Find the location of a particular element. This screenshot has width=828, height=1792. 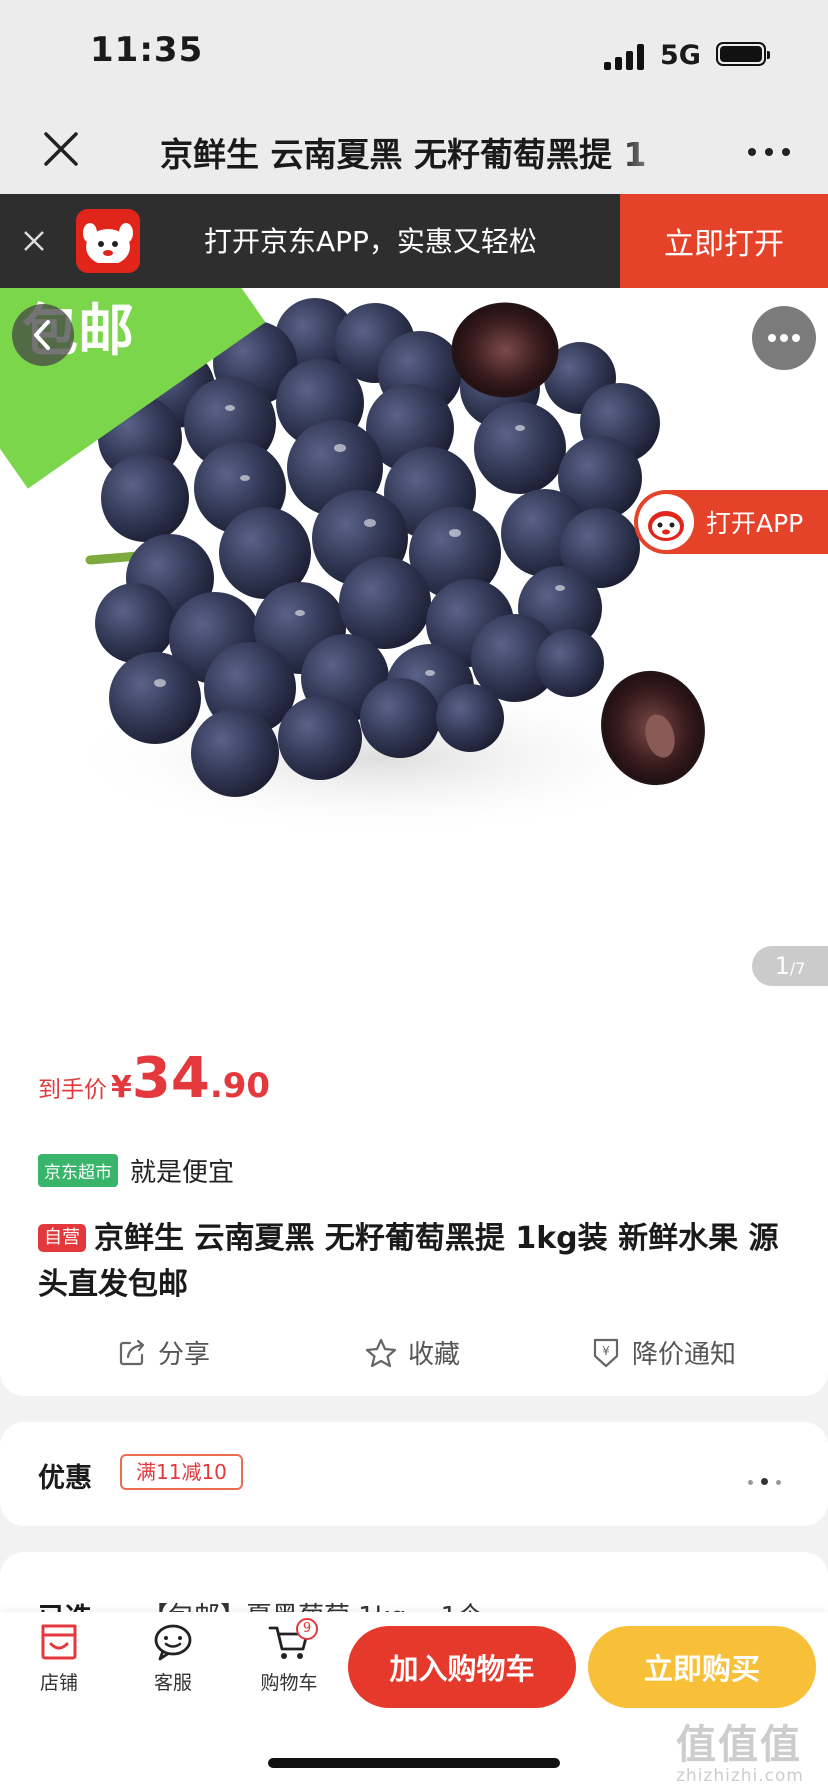

battery-level is located at coordinates (741, 54).